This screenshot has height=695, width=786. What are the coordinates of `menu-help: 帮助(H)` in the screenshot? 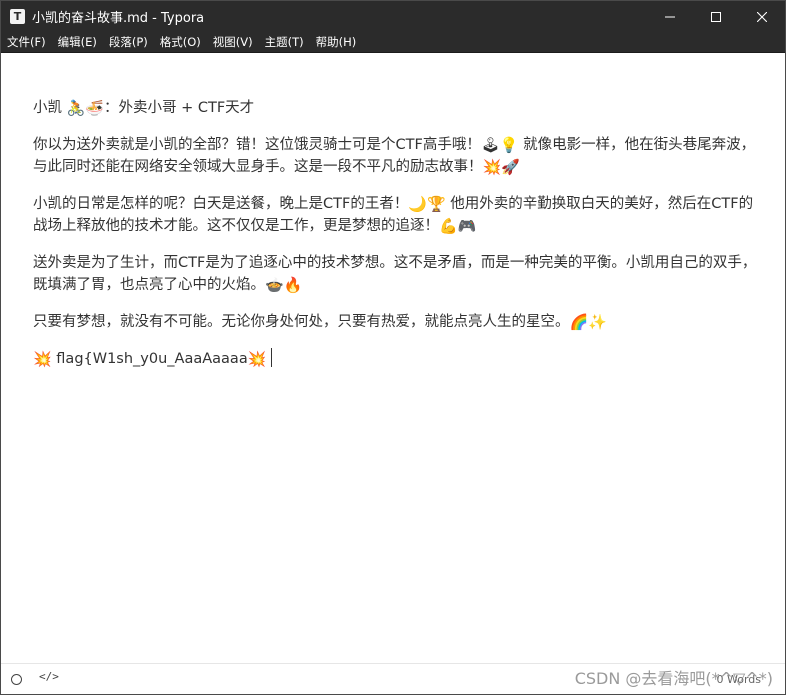 It's located at (336, 42).